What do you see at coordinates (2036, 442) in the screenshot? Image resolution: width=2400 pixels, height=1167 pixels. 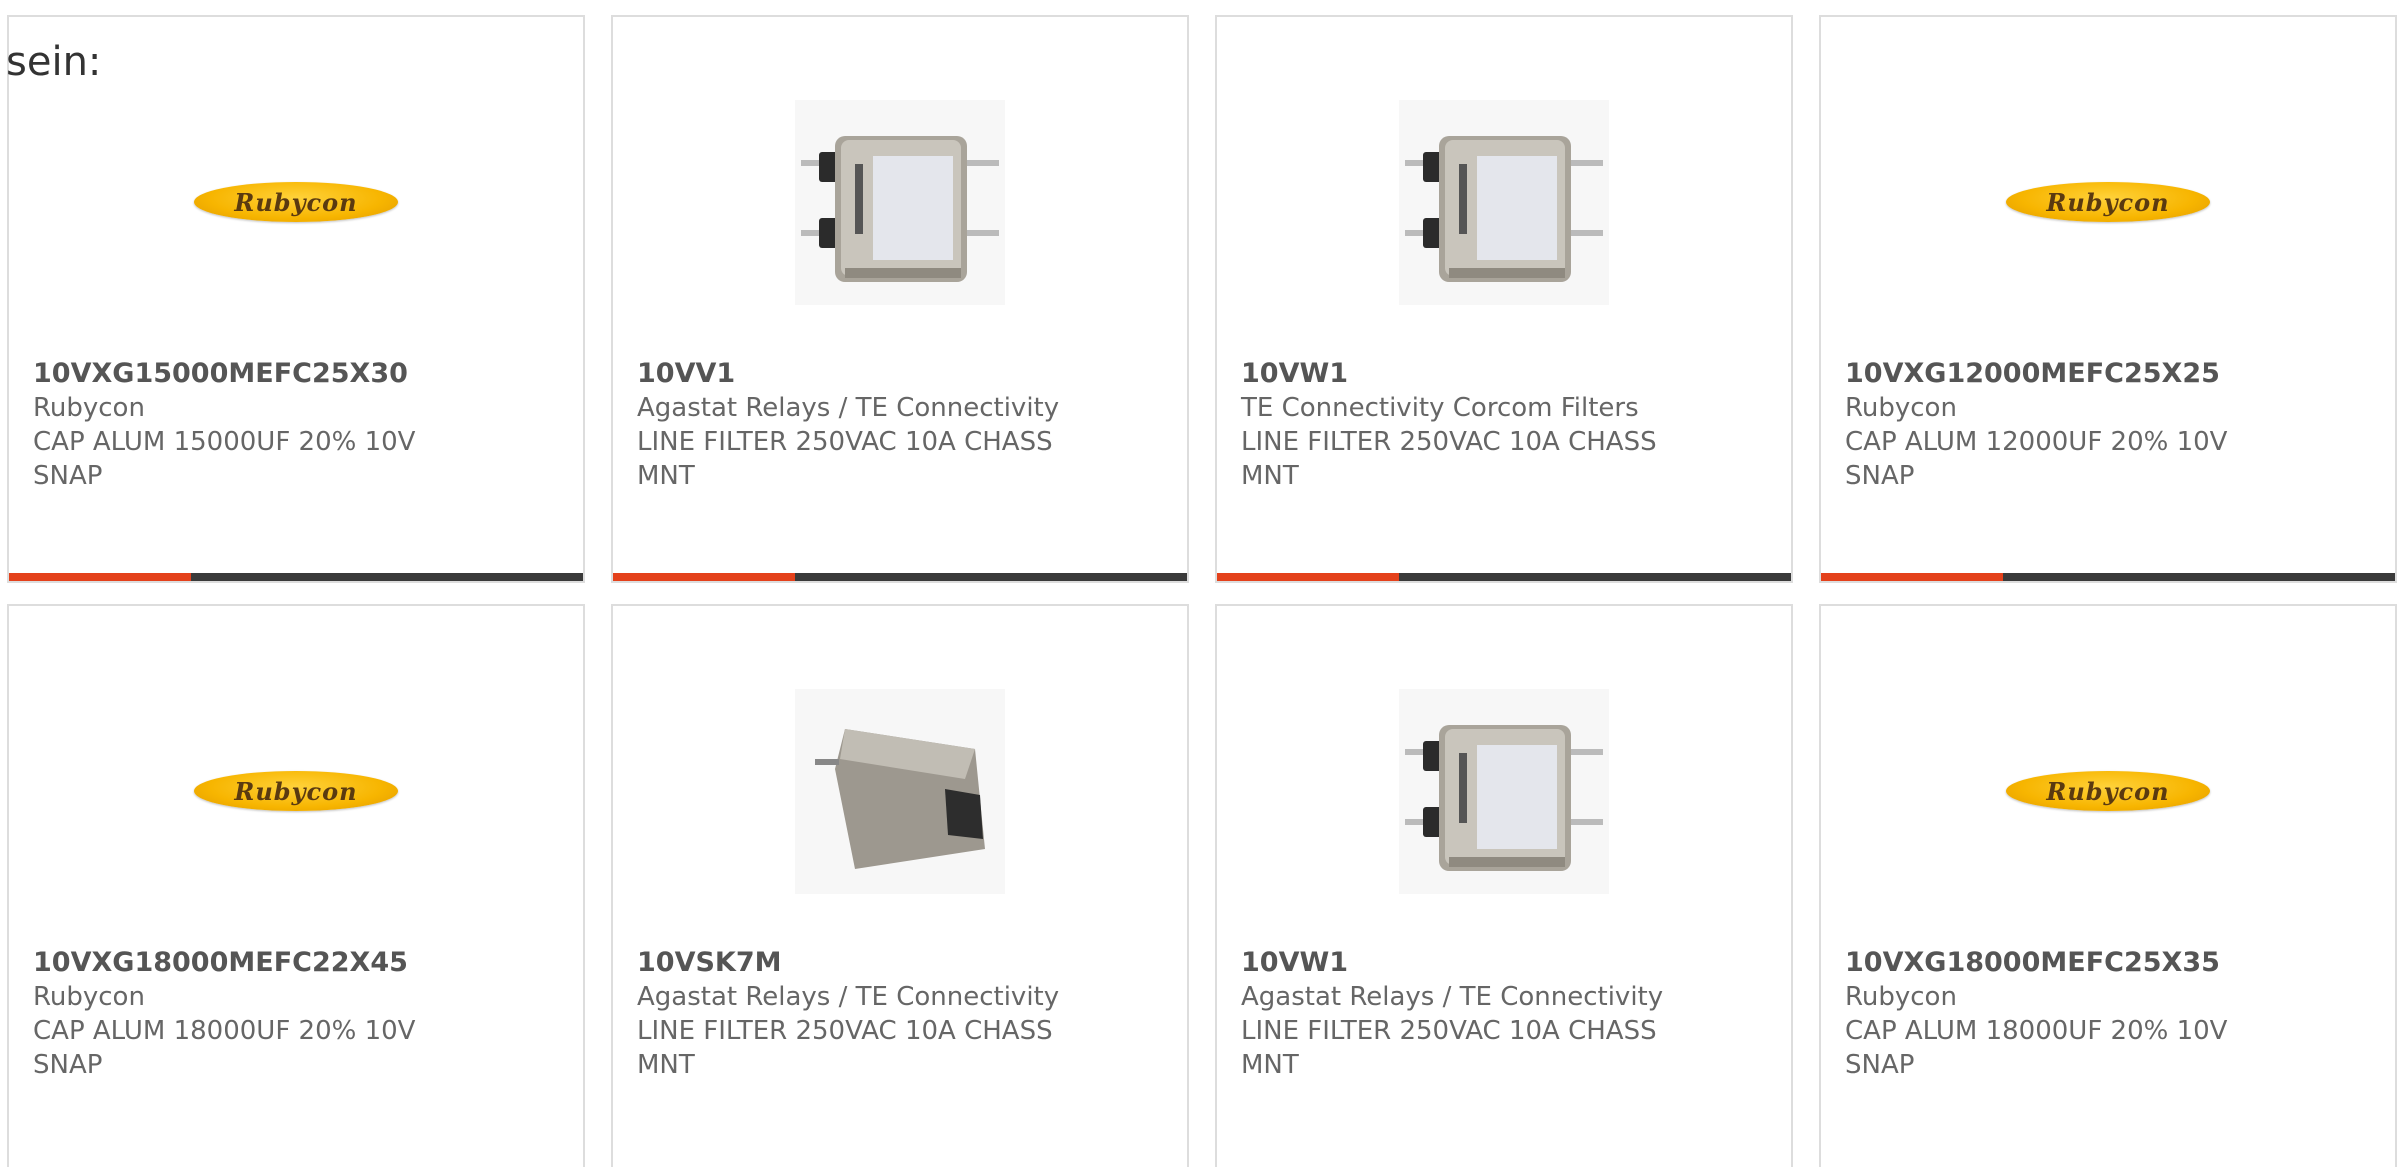 I see `description-line-1: CAP ALUM 12000UF 20% 10V` at bounding box center [2036, 442].